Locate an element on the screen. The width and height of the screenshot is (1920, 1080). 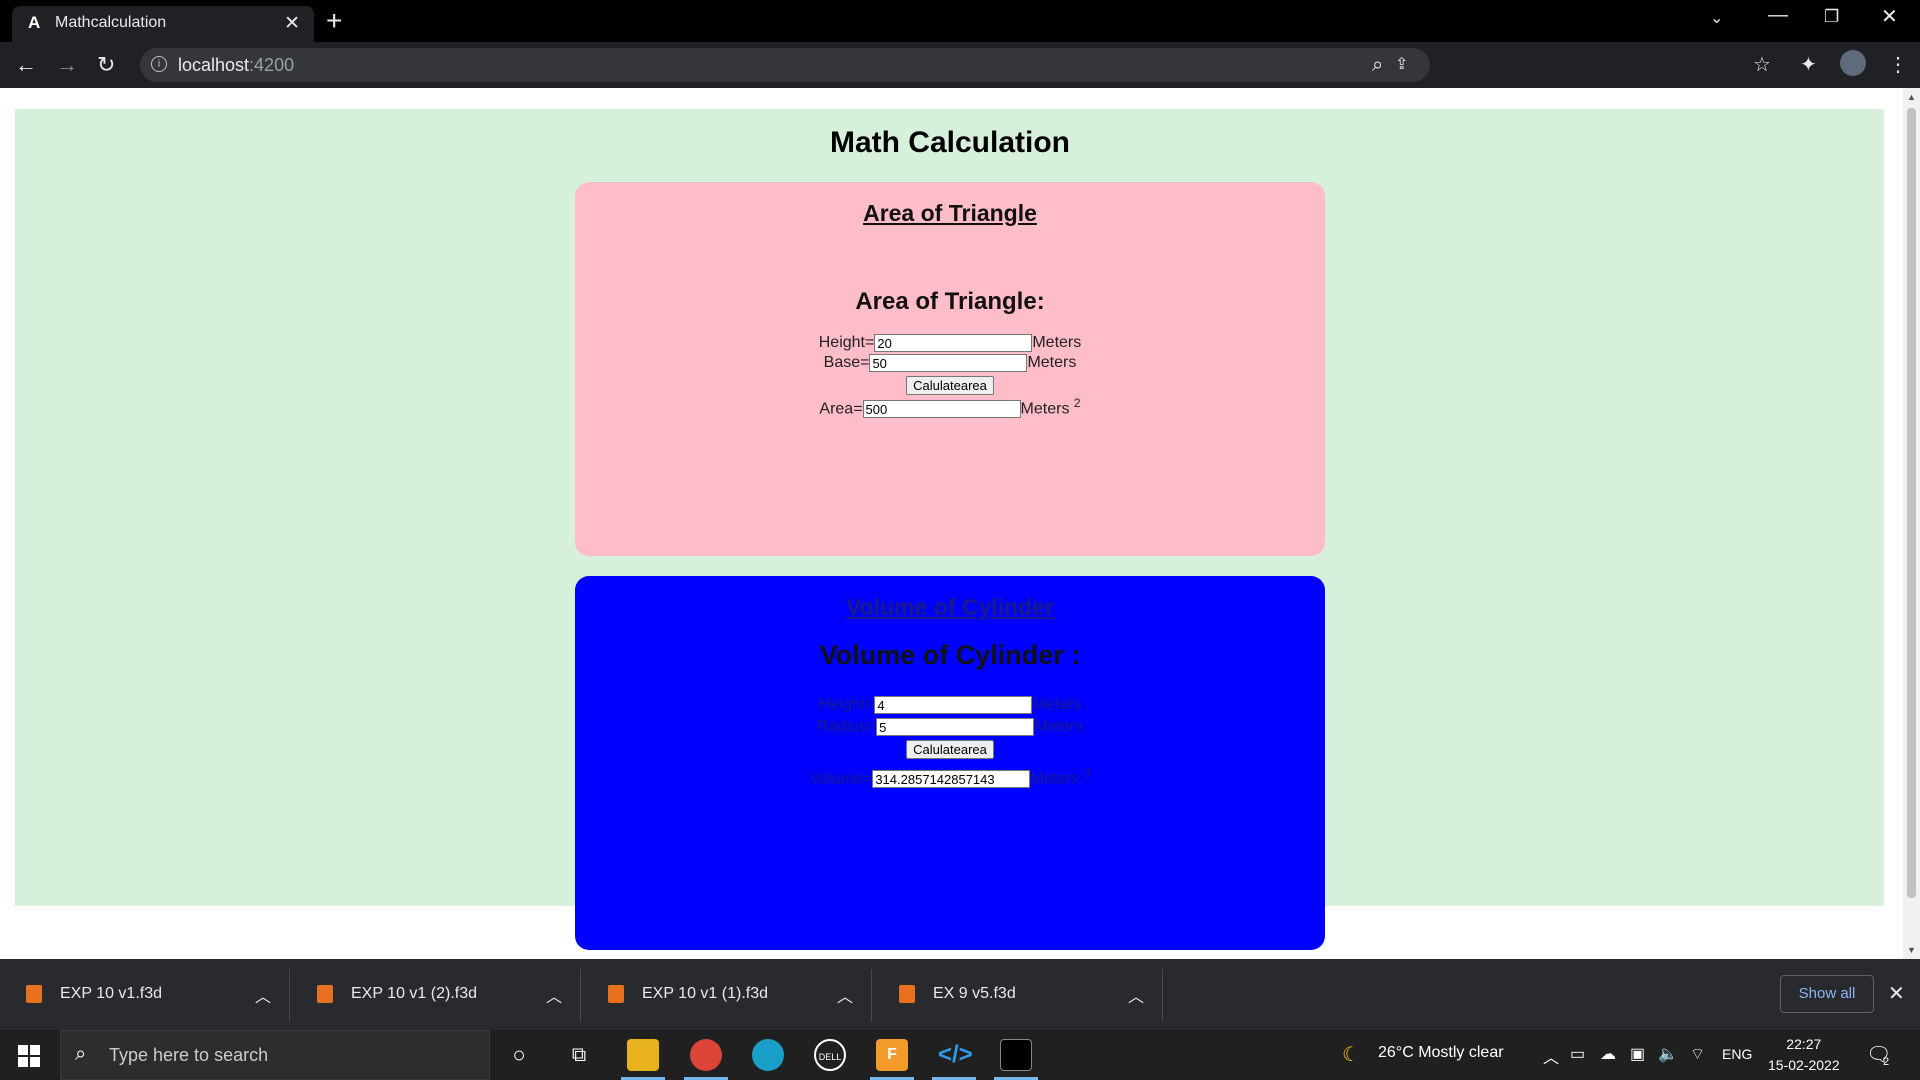
download-item: EX 9 v5.f3d ︿ is located at coordinates (1018, 994).